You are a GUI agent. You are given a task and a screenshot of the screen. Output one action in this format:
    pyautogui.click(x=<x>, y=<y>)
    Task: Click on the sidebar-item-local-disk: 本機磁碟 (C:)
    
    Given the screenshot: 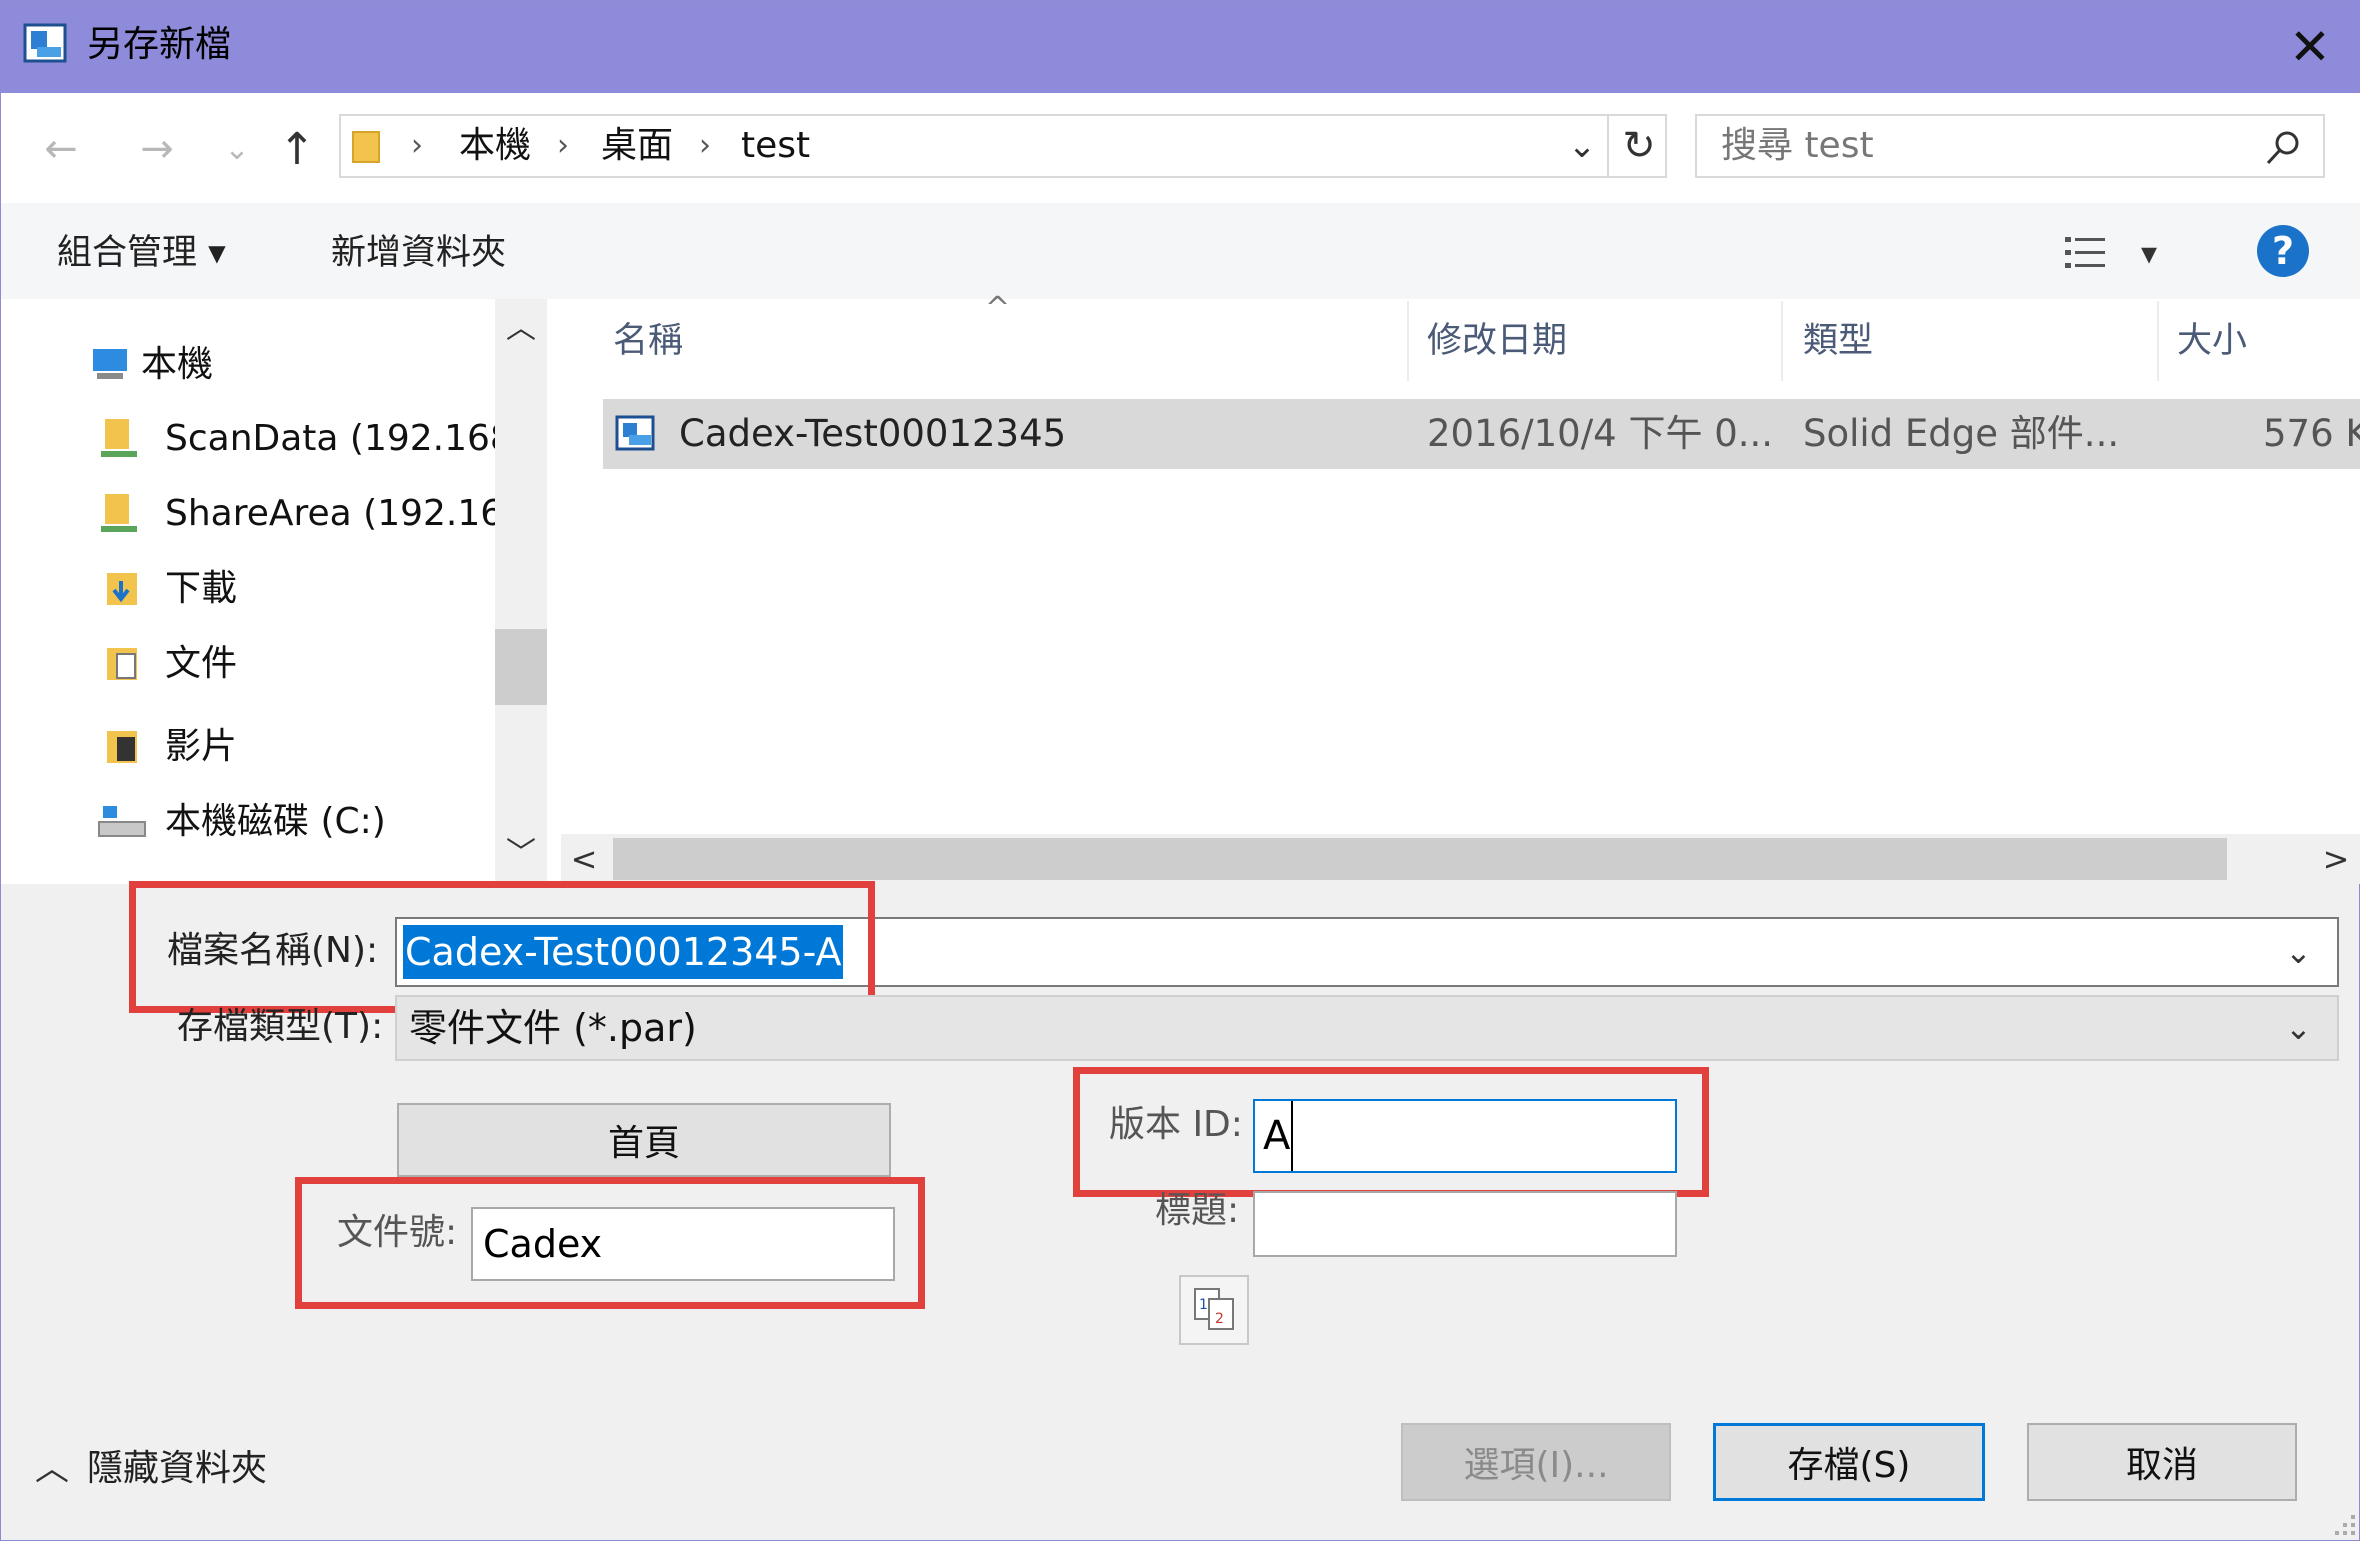 What is the action you would take?
    pyautogui.click(x=296, y=822)
    